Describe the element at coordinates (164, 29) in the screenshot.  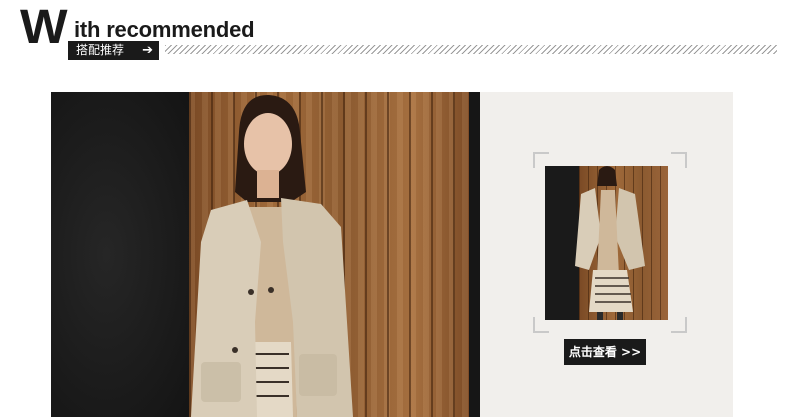
I see `section-title: ith recommended` at that location.